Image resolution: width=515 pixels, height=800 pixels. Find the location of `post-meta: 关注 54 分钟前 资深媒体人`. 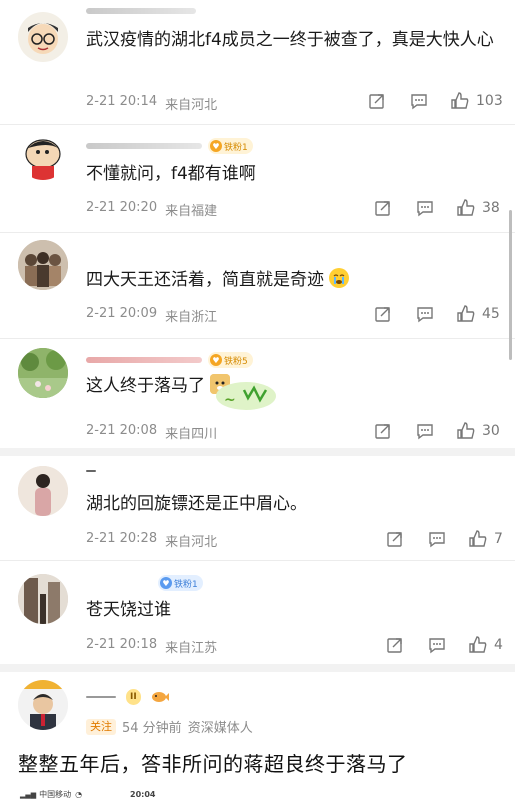

post-meta: 关注 54 分钟前 资深媒体人 is located at coordinates (169, 726).